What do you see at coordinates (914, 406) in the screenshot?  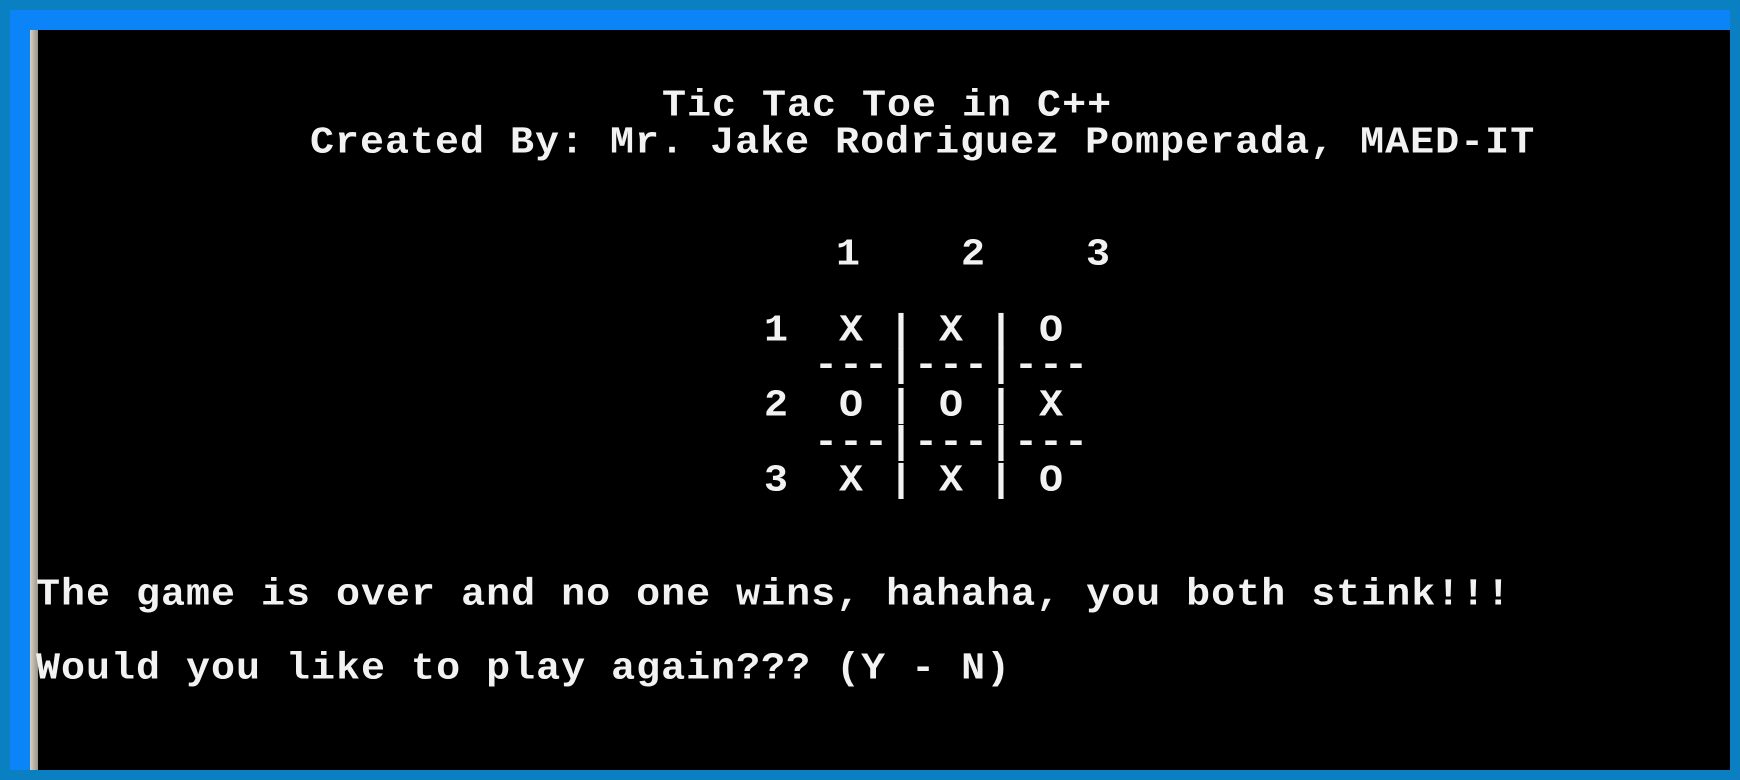 I see `board-row-2: 2 O | O | X` at bounding box center [914, 406].